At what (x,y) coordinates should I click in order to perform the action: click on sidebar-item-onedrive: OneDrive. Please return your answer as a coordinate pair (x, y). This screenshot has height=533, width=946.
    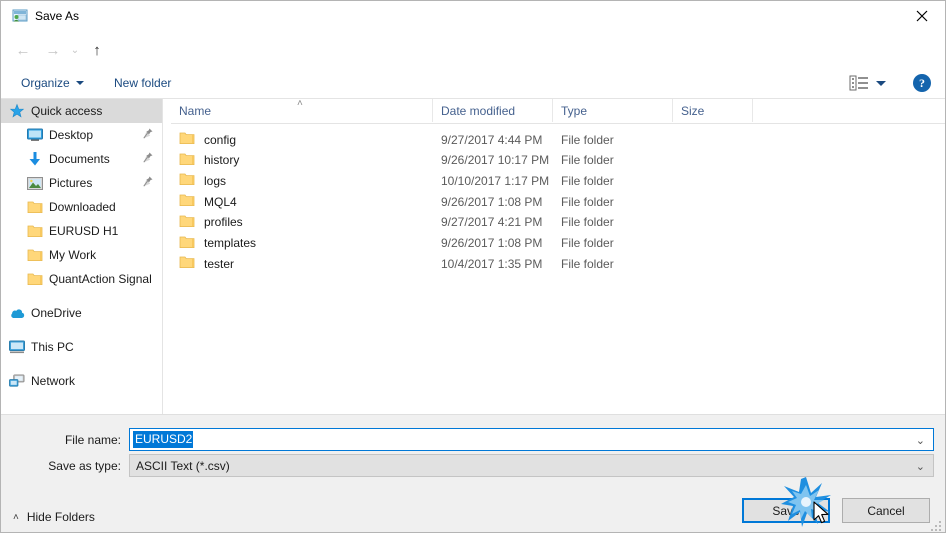
    Looking at the image, I should click on (81, 313).